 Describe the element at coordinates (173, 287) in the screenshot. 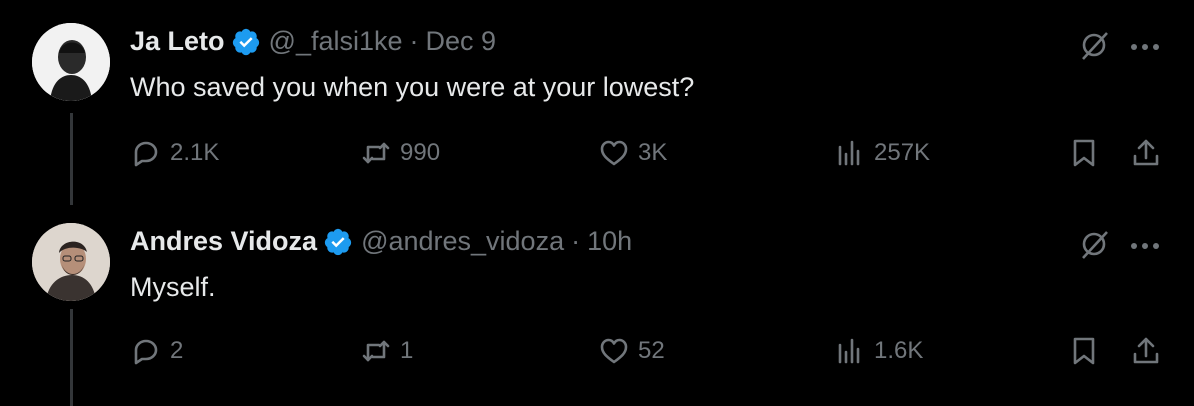

I see `tweet-text: Myself.` at that location.